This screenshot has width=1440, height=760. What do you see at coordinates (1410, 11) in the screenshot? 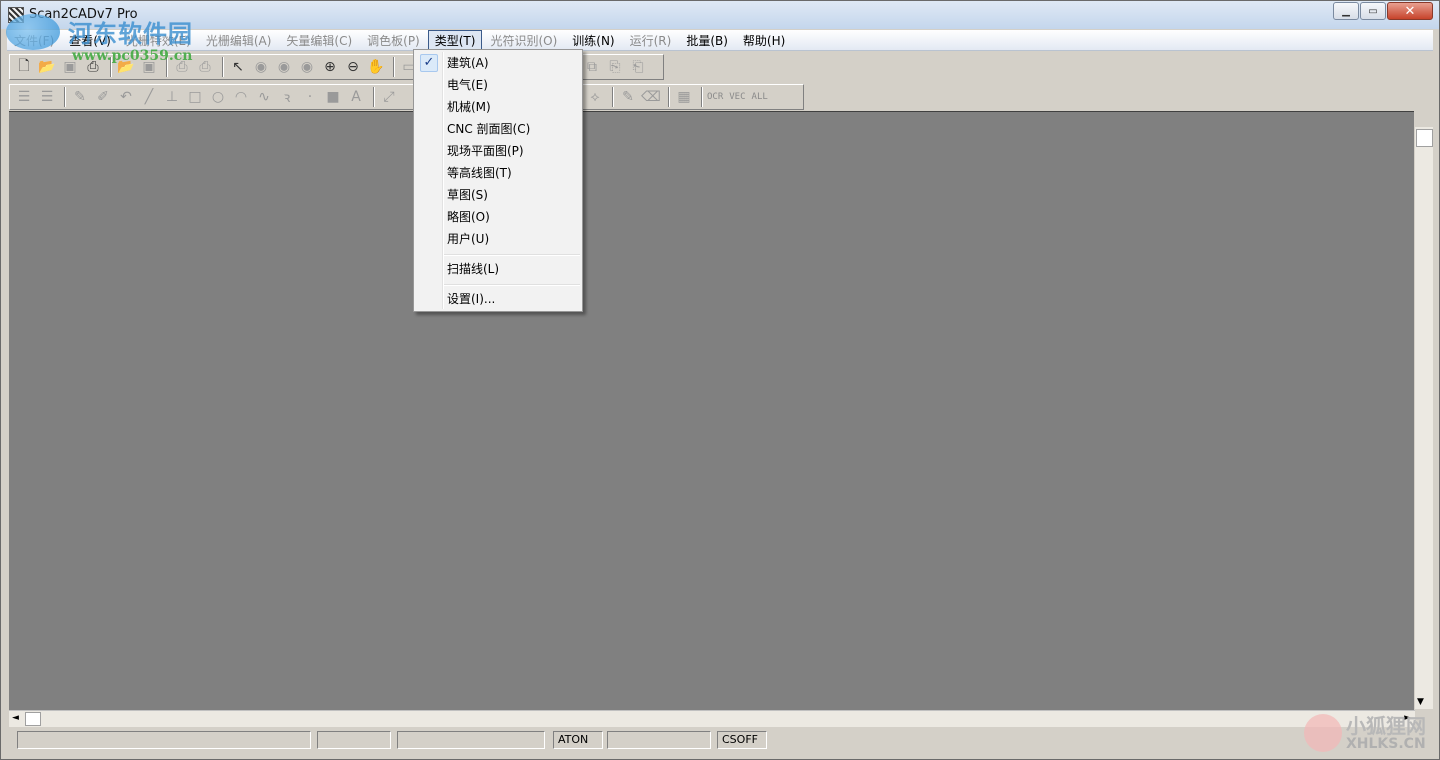
I see `close-button: ✕` at bounding box center [1410, 11].